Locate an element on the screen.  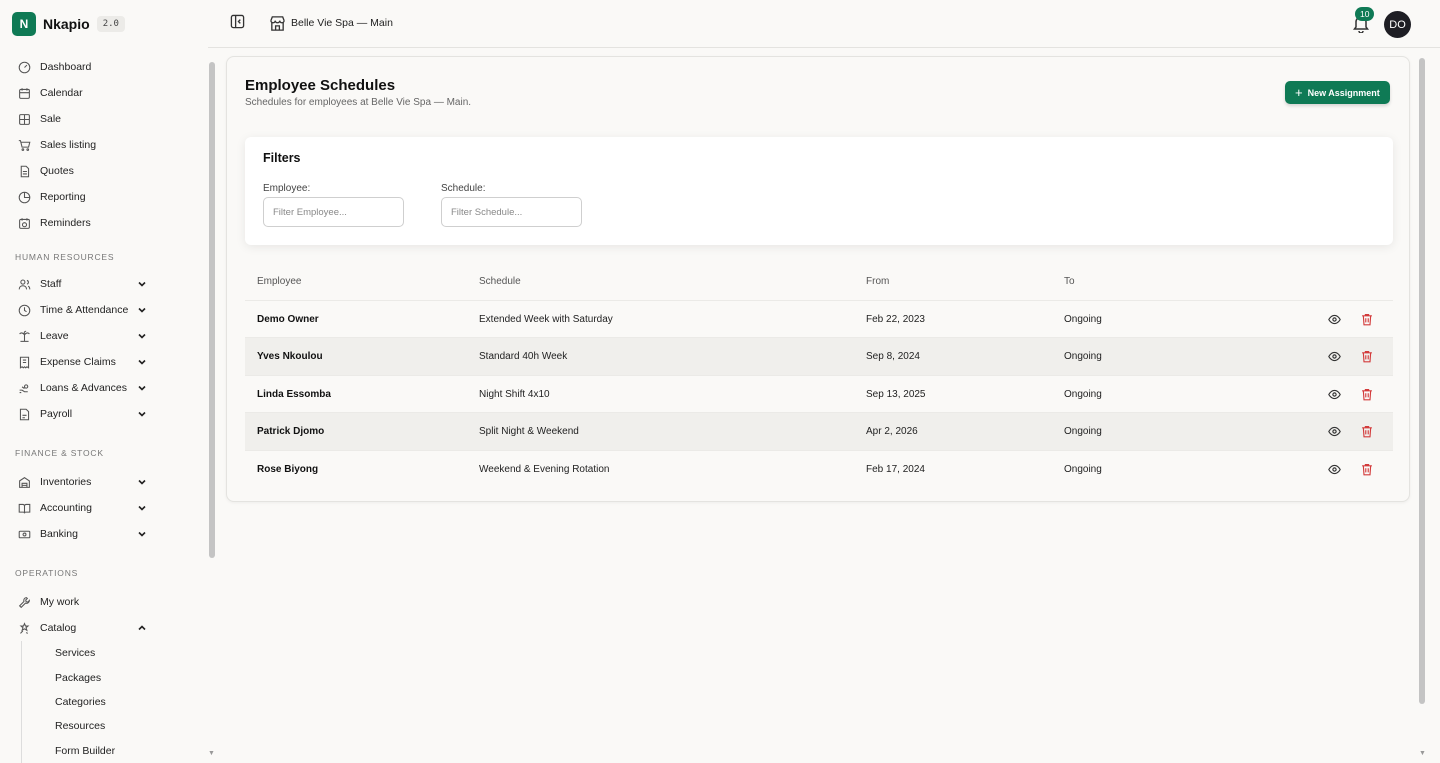
sidebar-item-catalog: Catalog is located at coordinates (104, 628).